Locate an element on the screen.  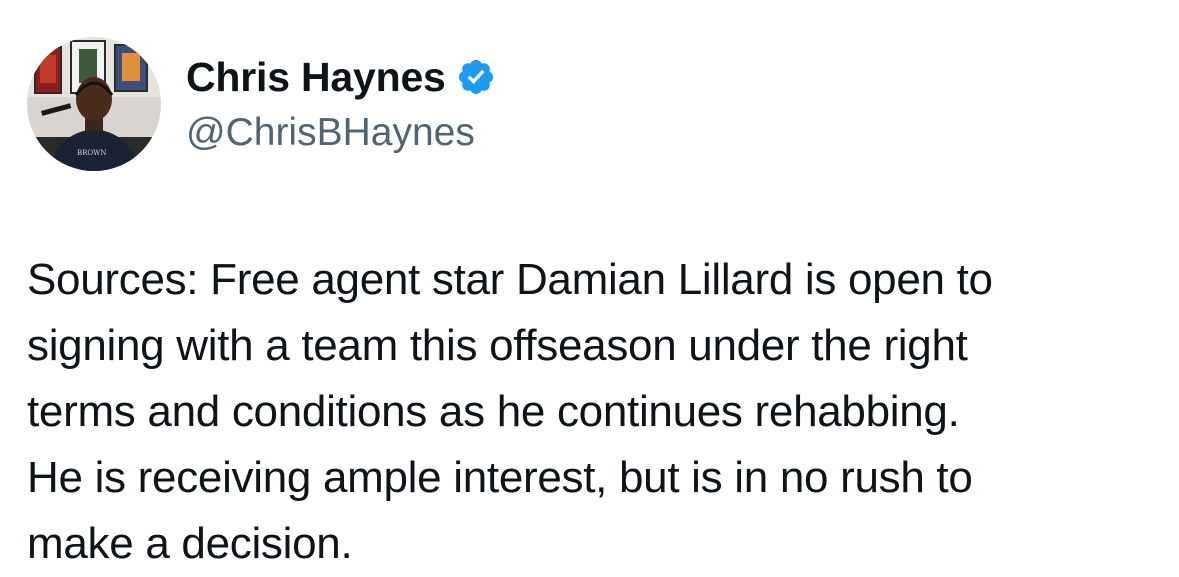
svg-text: BROWN is located at coordinates (91, 153).